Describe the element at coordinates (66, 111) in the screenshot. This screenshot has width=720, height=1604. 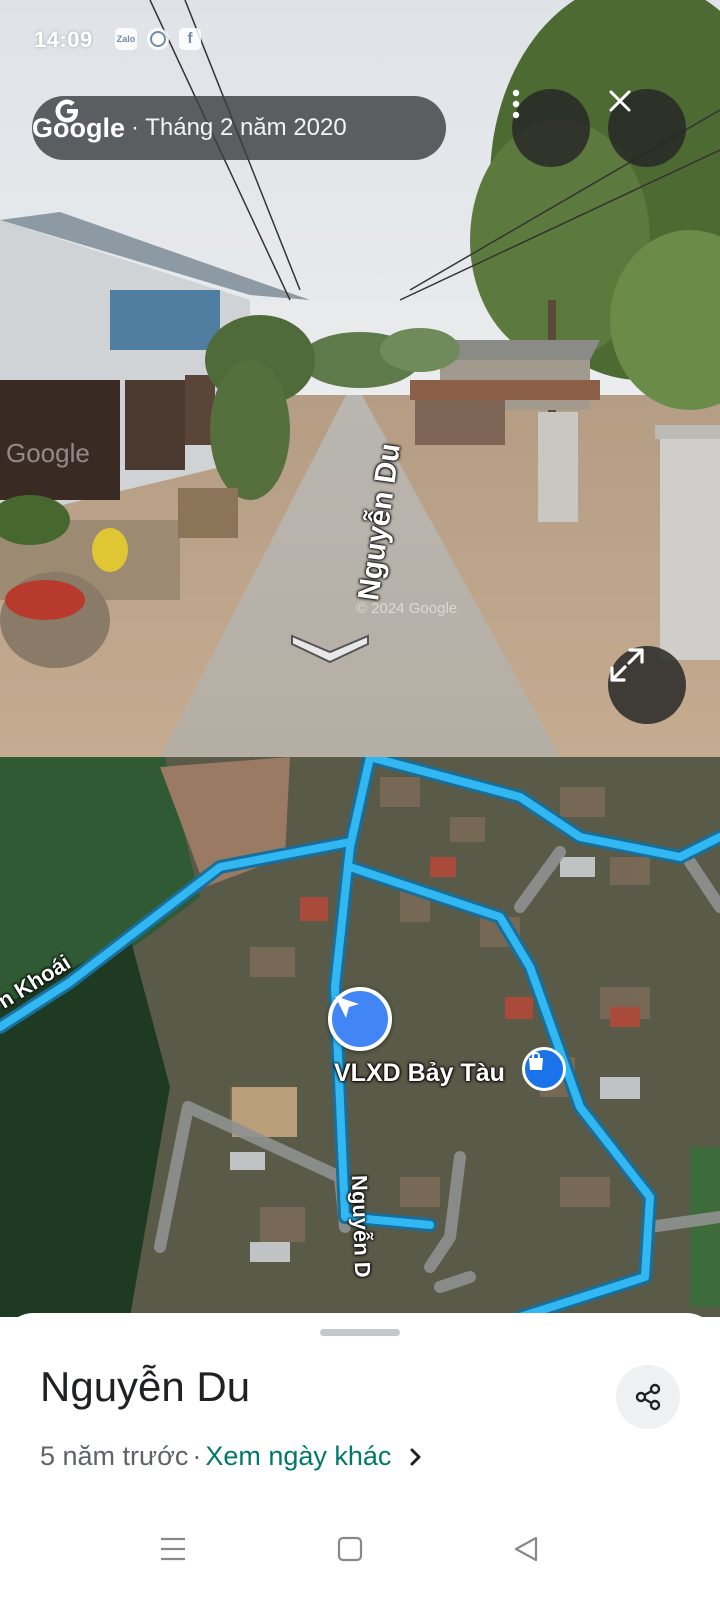
I see `google-g-icon` at that location.